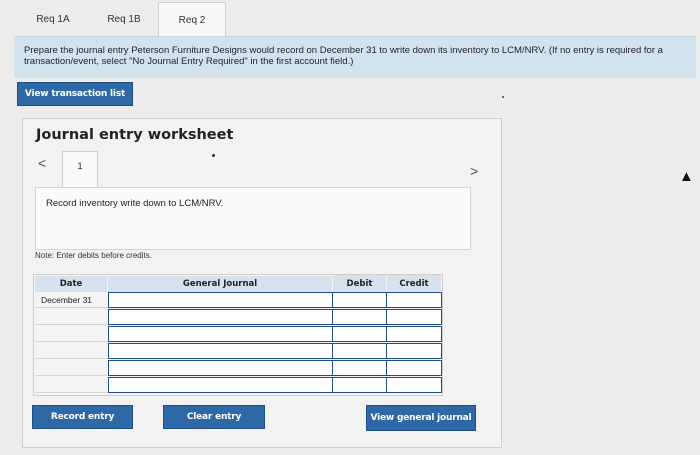  I want to click on column-header-credit: Credit, so click(414, 284).